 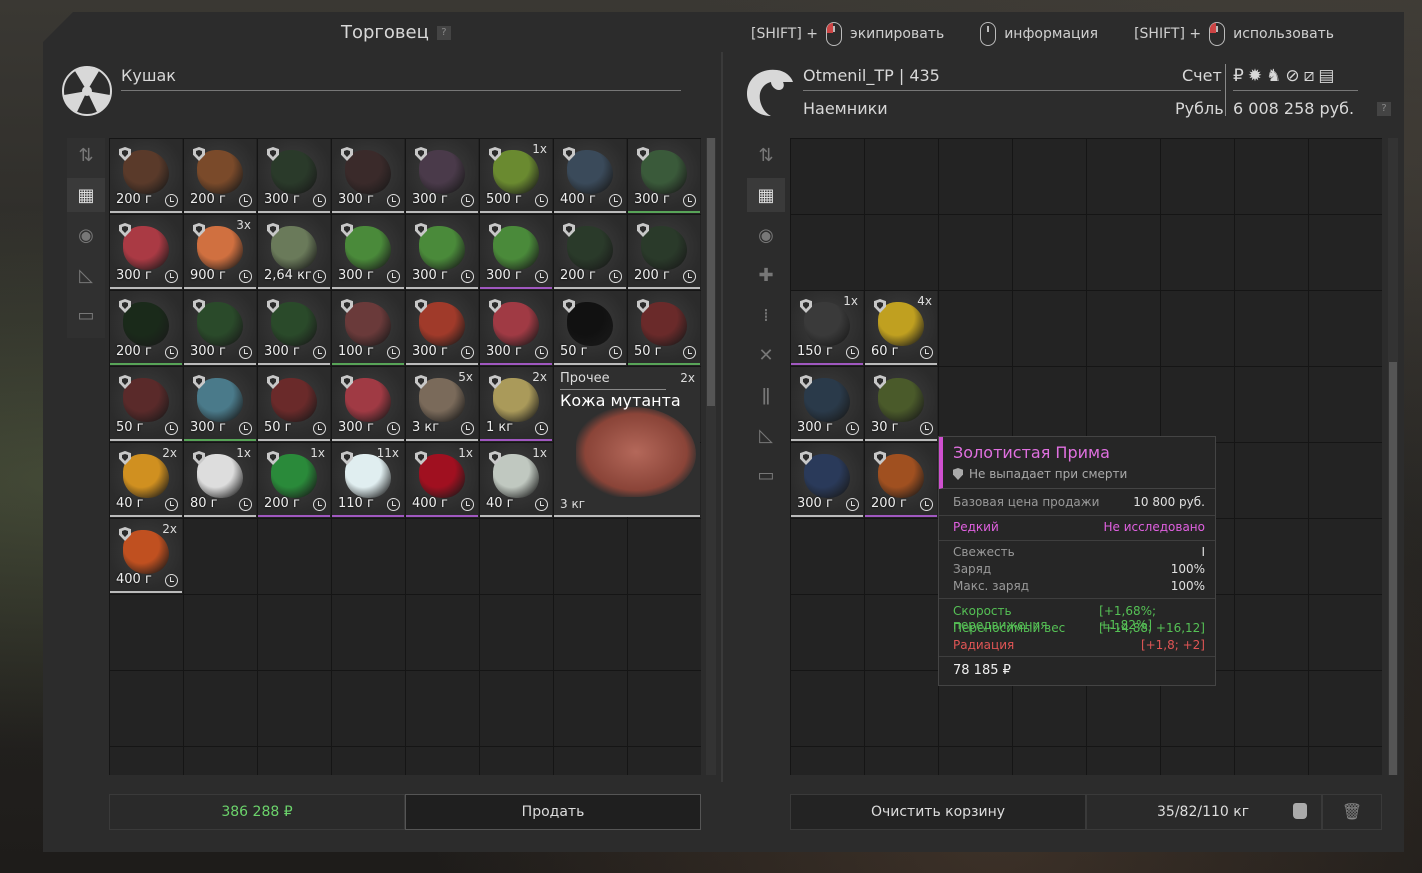 What do you see at coordinates (627, 442) in the screenshot?
I see `featured-item-mutant-skin: Прочее 2x Кожа мутанта 3 кг` at bounding box center [627, 442].